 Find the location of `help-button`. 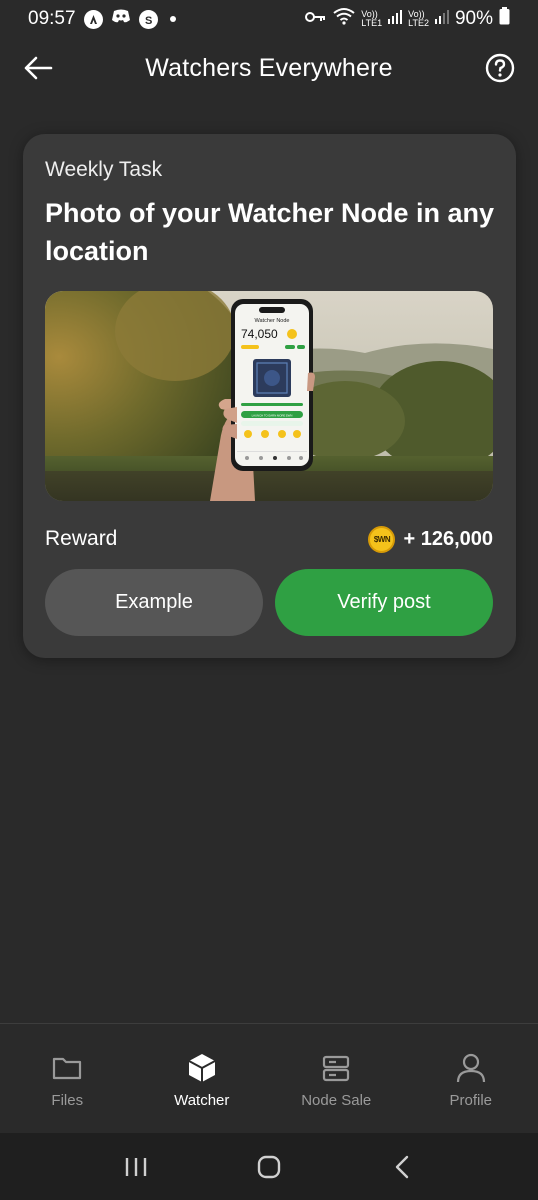

help-button is located at coordinates (500, 68).